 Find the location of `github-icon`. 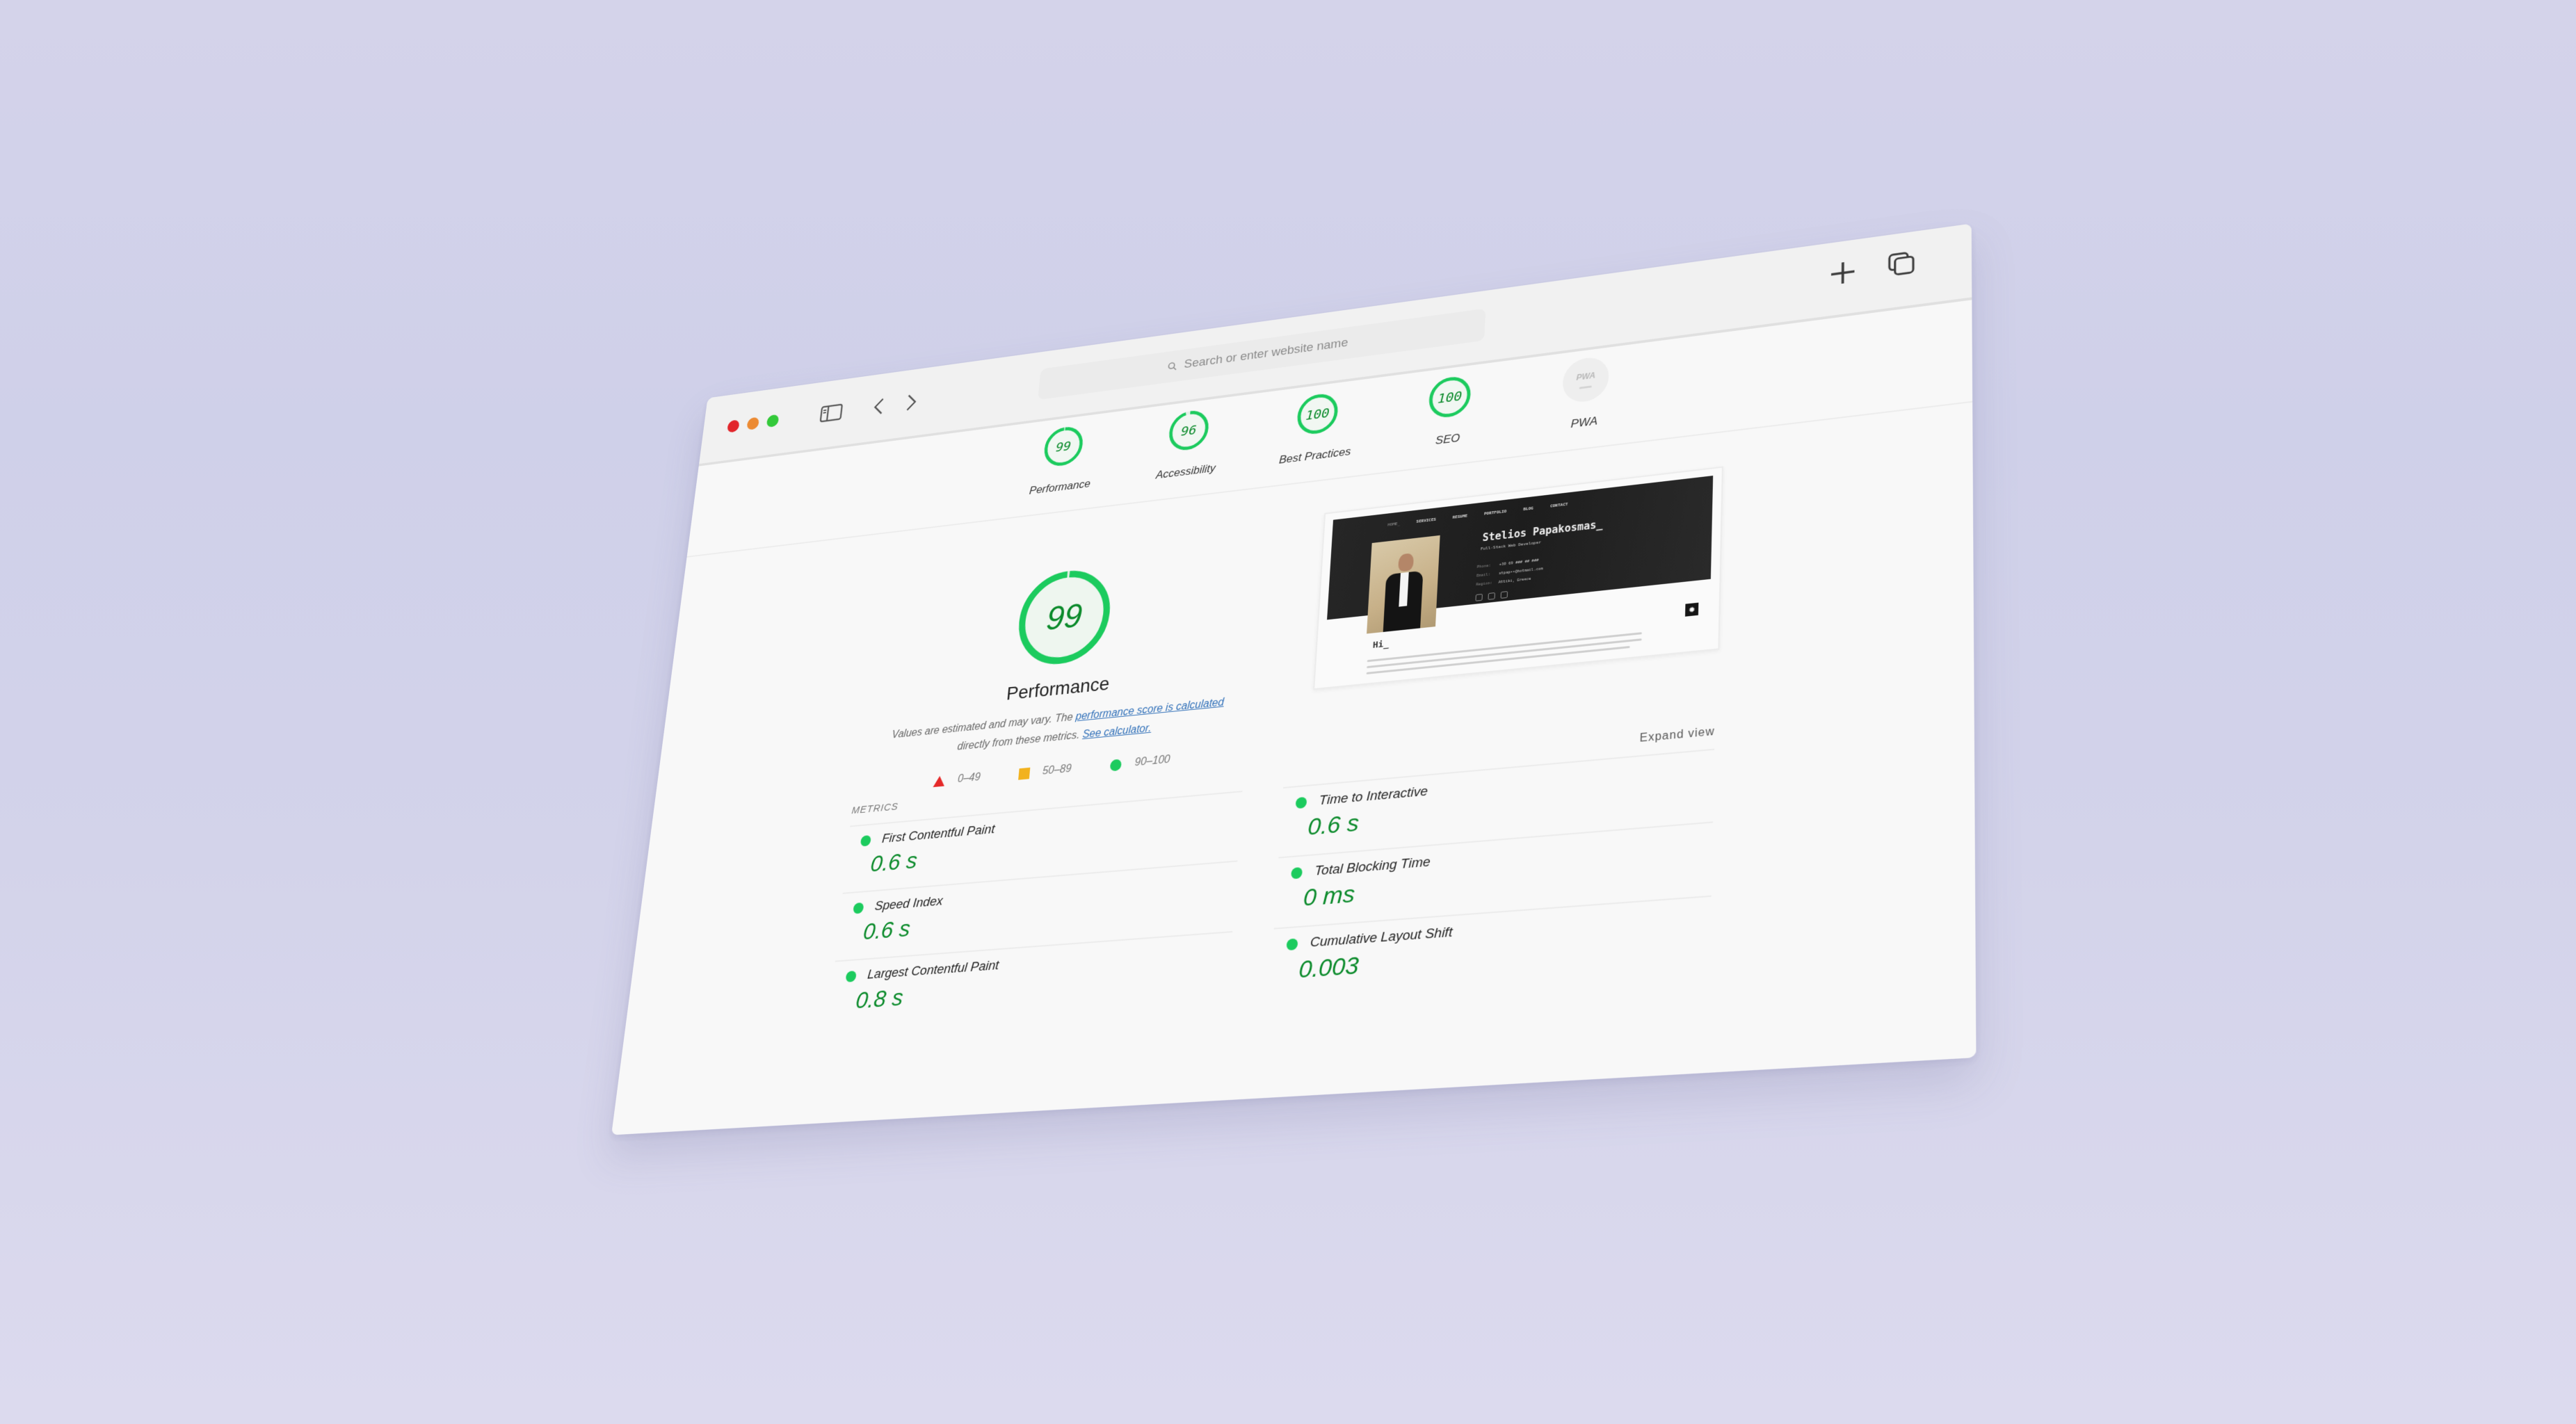

github-icon is located at coordinates (1479, 597).